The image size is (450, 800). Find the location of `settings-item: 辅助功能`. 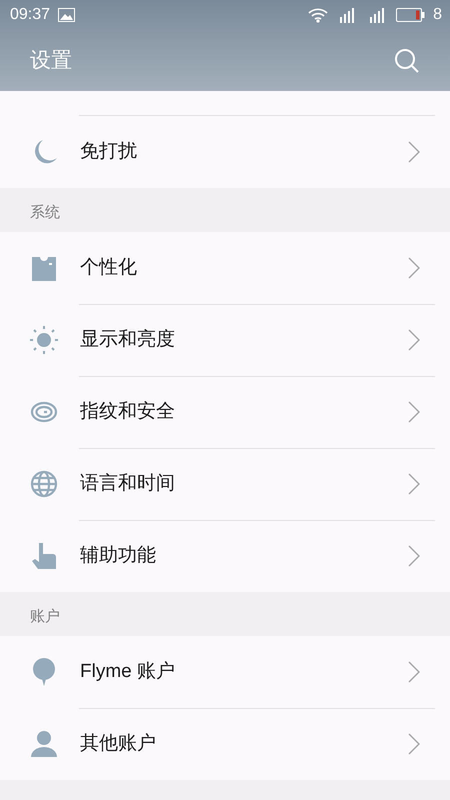

settings-item: 辅助功能 is located at coordinates (225, 556).